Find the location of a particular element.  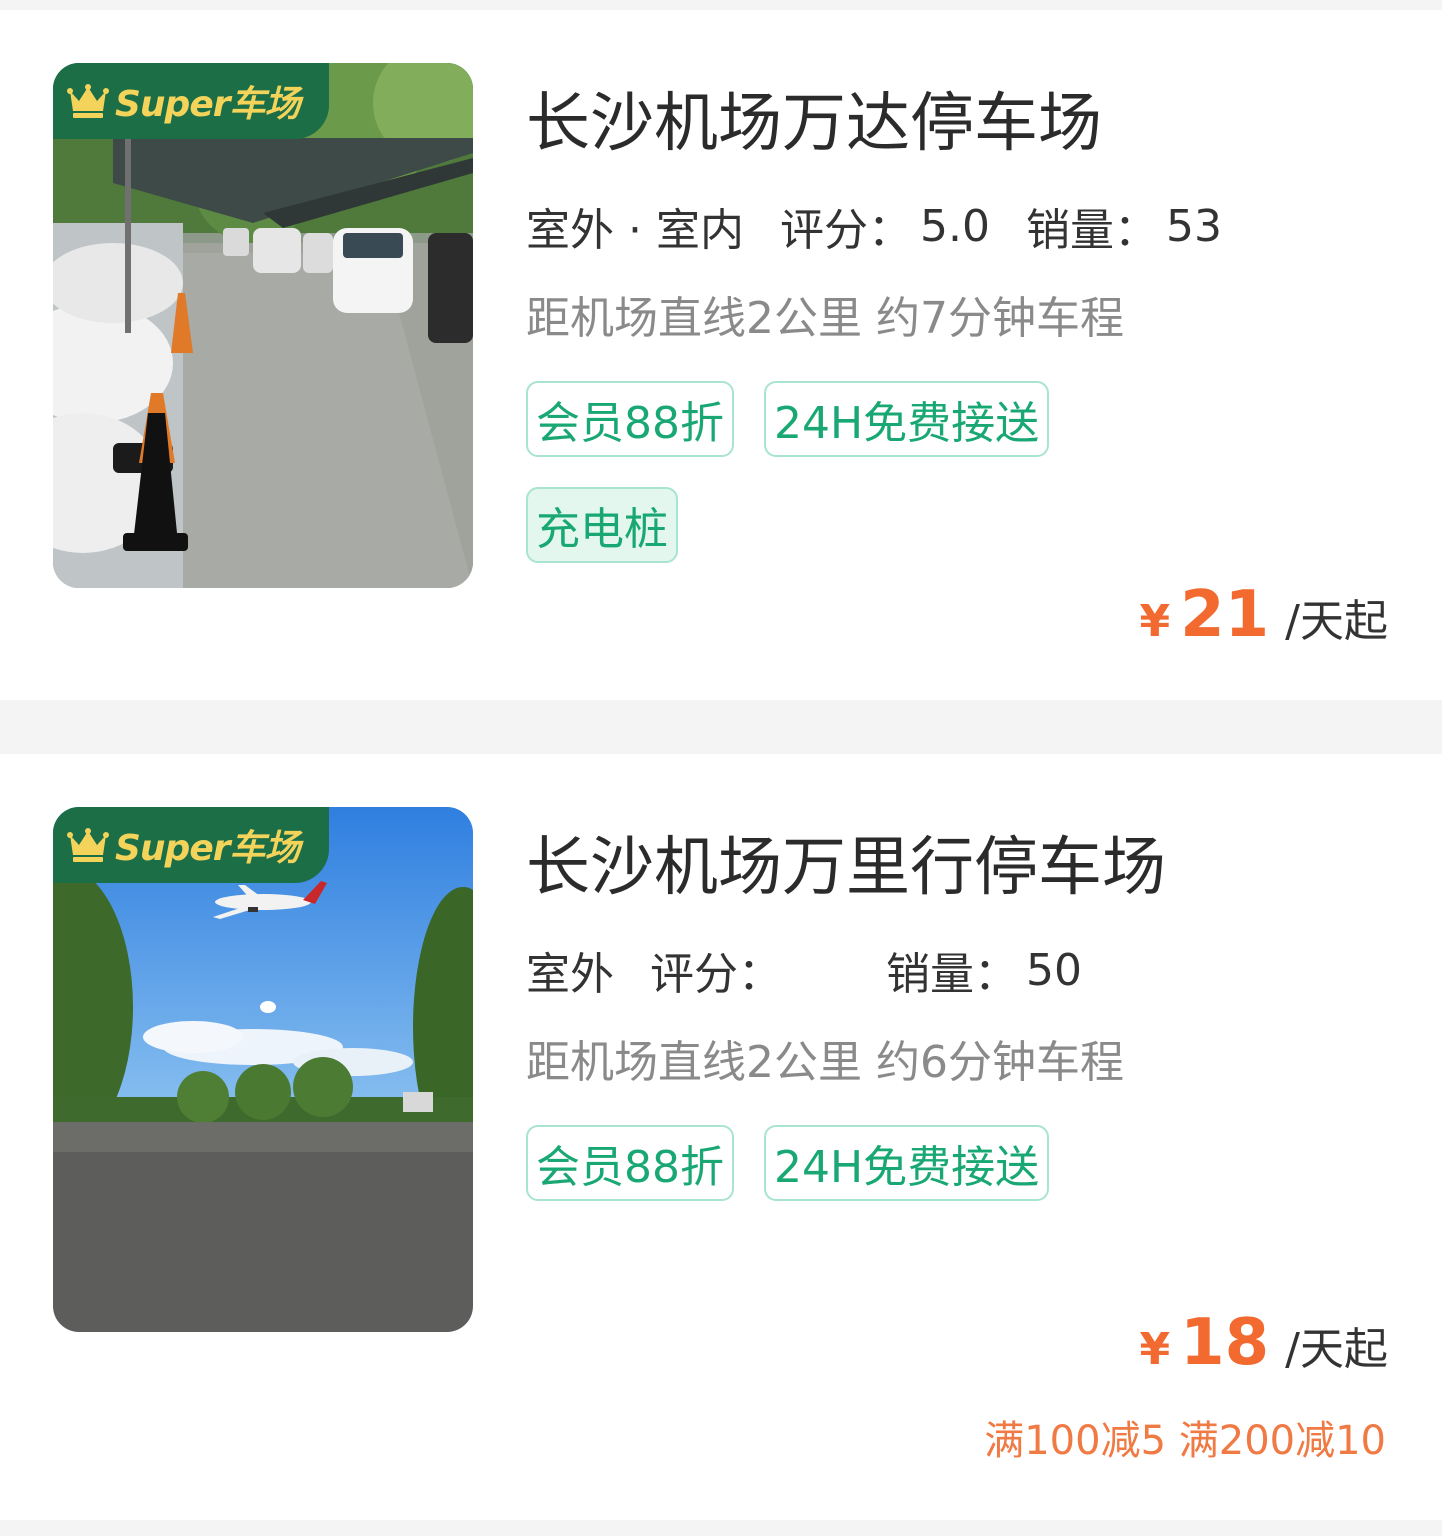

lot-meta: 室外 · 室内 评分： 5.0 销量： 53 is located at coordinates (873, 226).